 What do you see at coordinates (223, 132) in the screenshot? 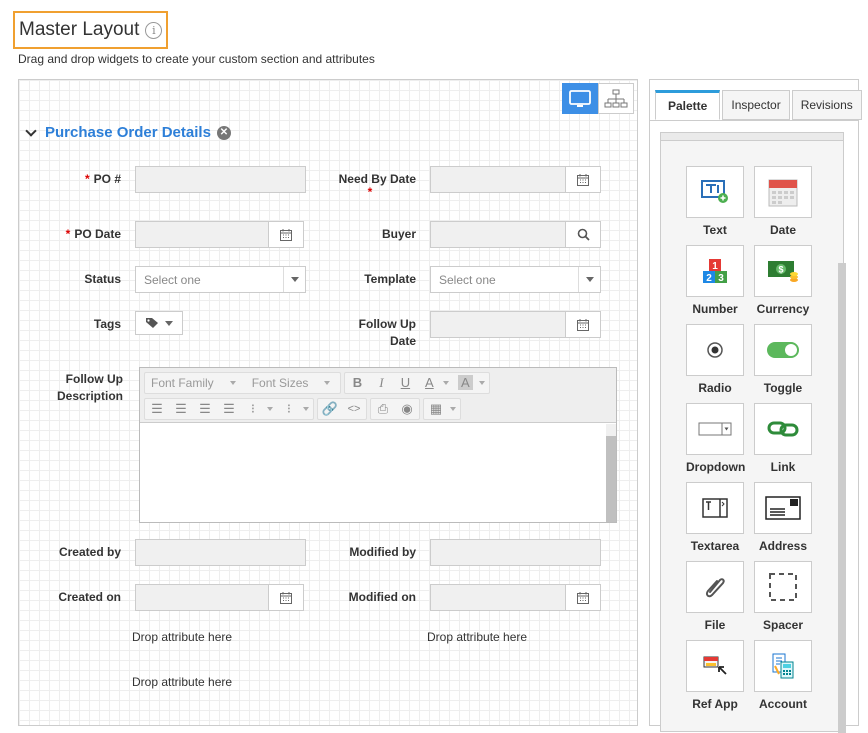
I see `close-icon: ✕` at bounding box center [223, 132].